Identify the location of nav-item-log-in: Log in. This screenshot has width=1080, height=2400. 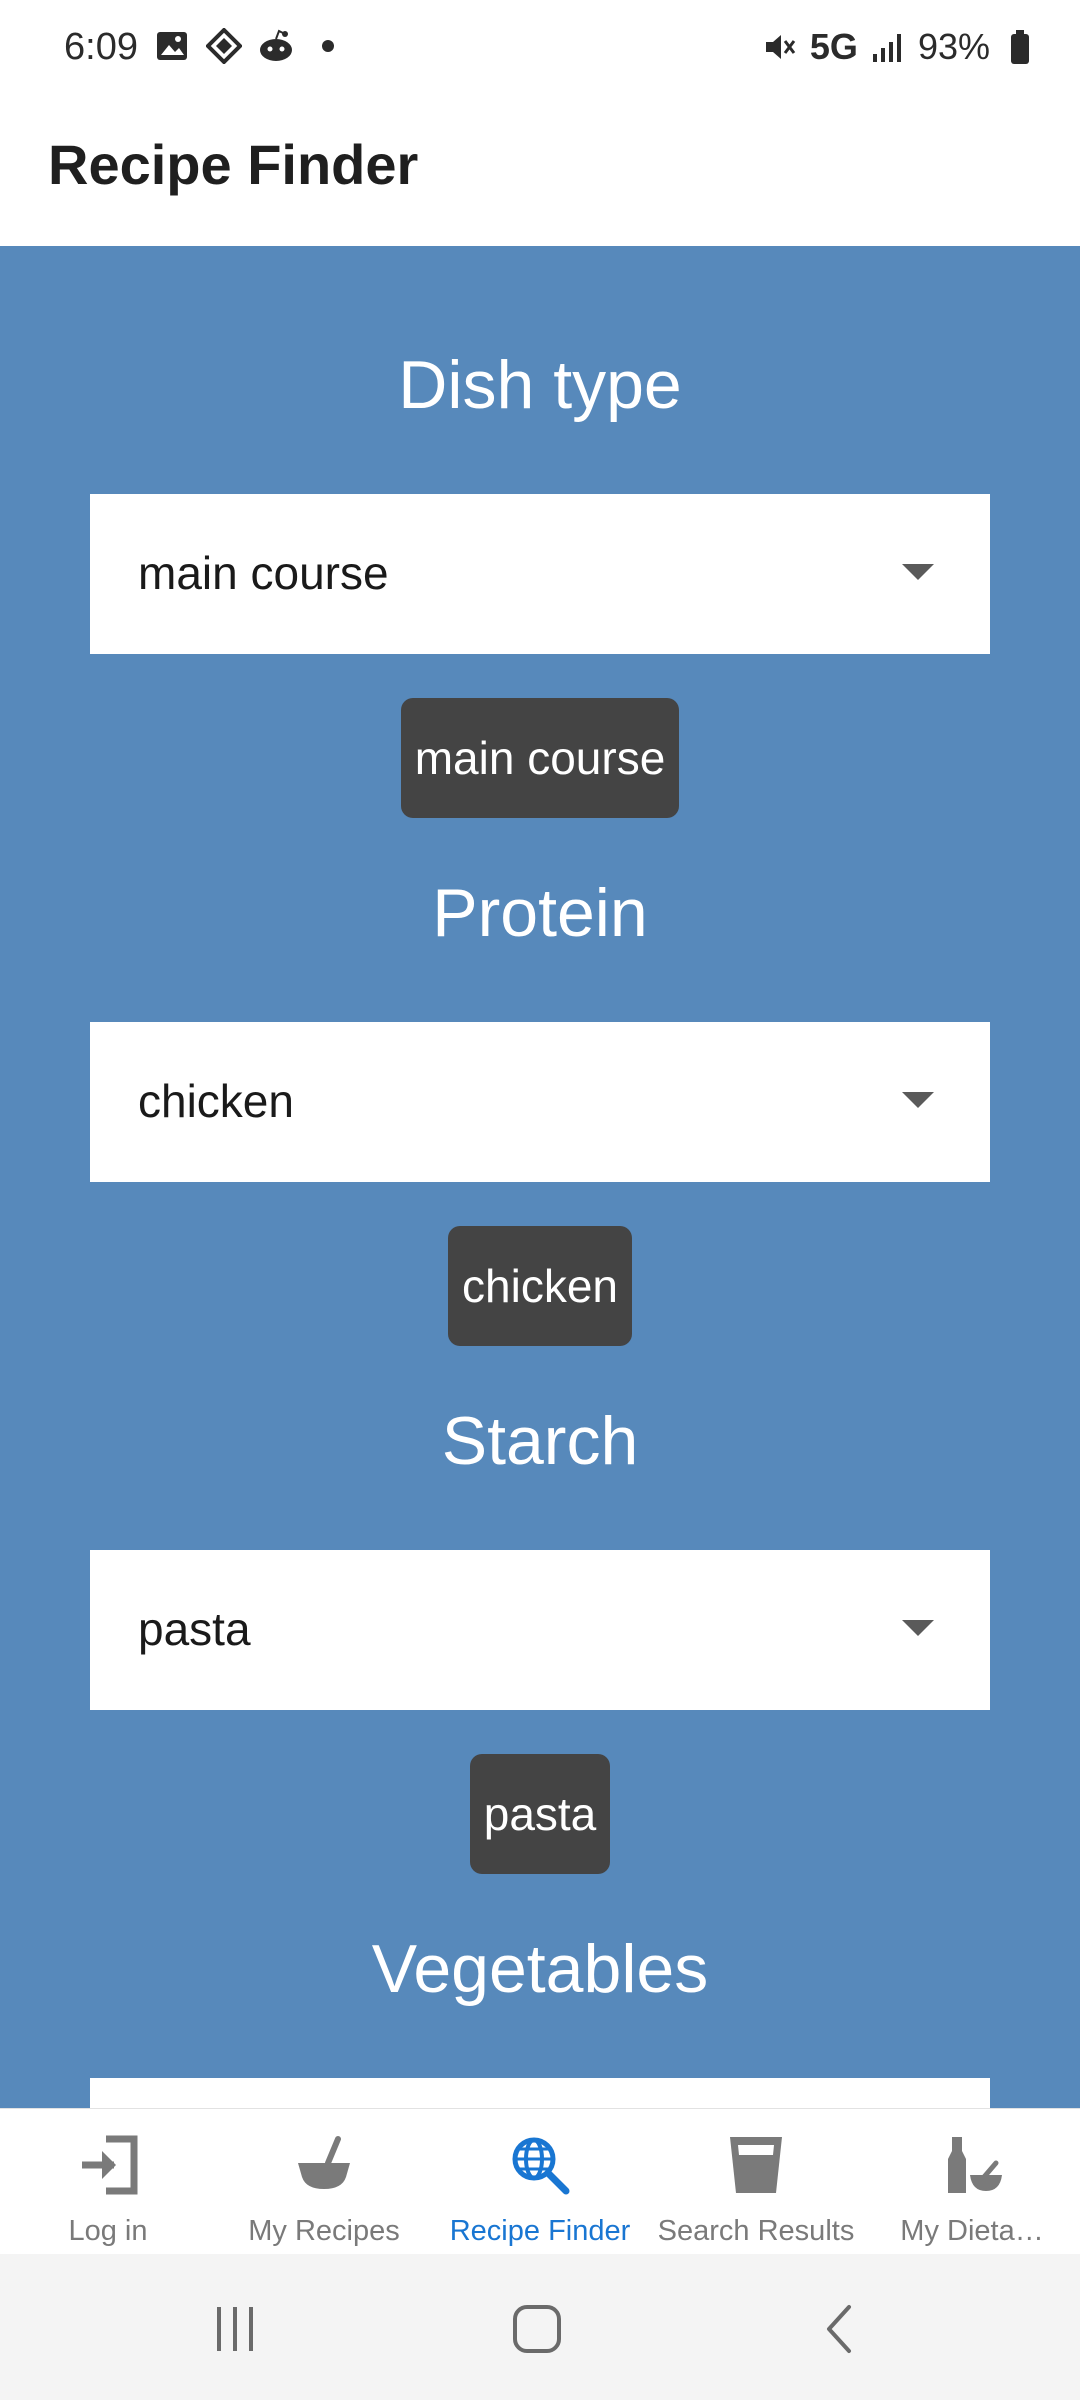
(108, 2181).